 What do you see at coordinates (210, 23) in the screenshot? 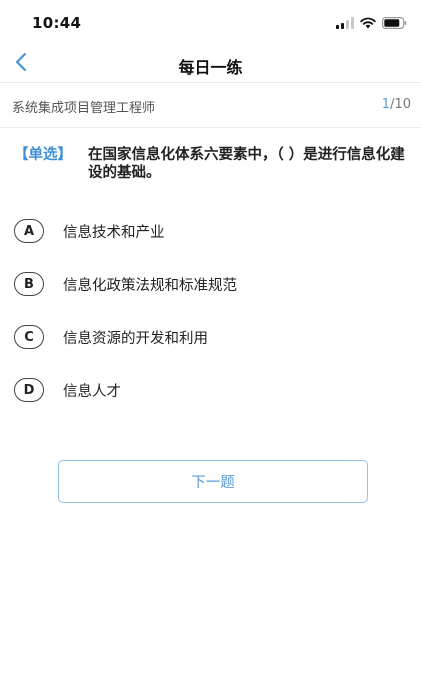
I see `status-bar: 10:44` at bounding box center [210, 23].